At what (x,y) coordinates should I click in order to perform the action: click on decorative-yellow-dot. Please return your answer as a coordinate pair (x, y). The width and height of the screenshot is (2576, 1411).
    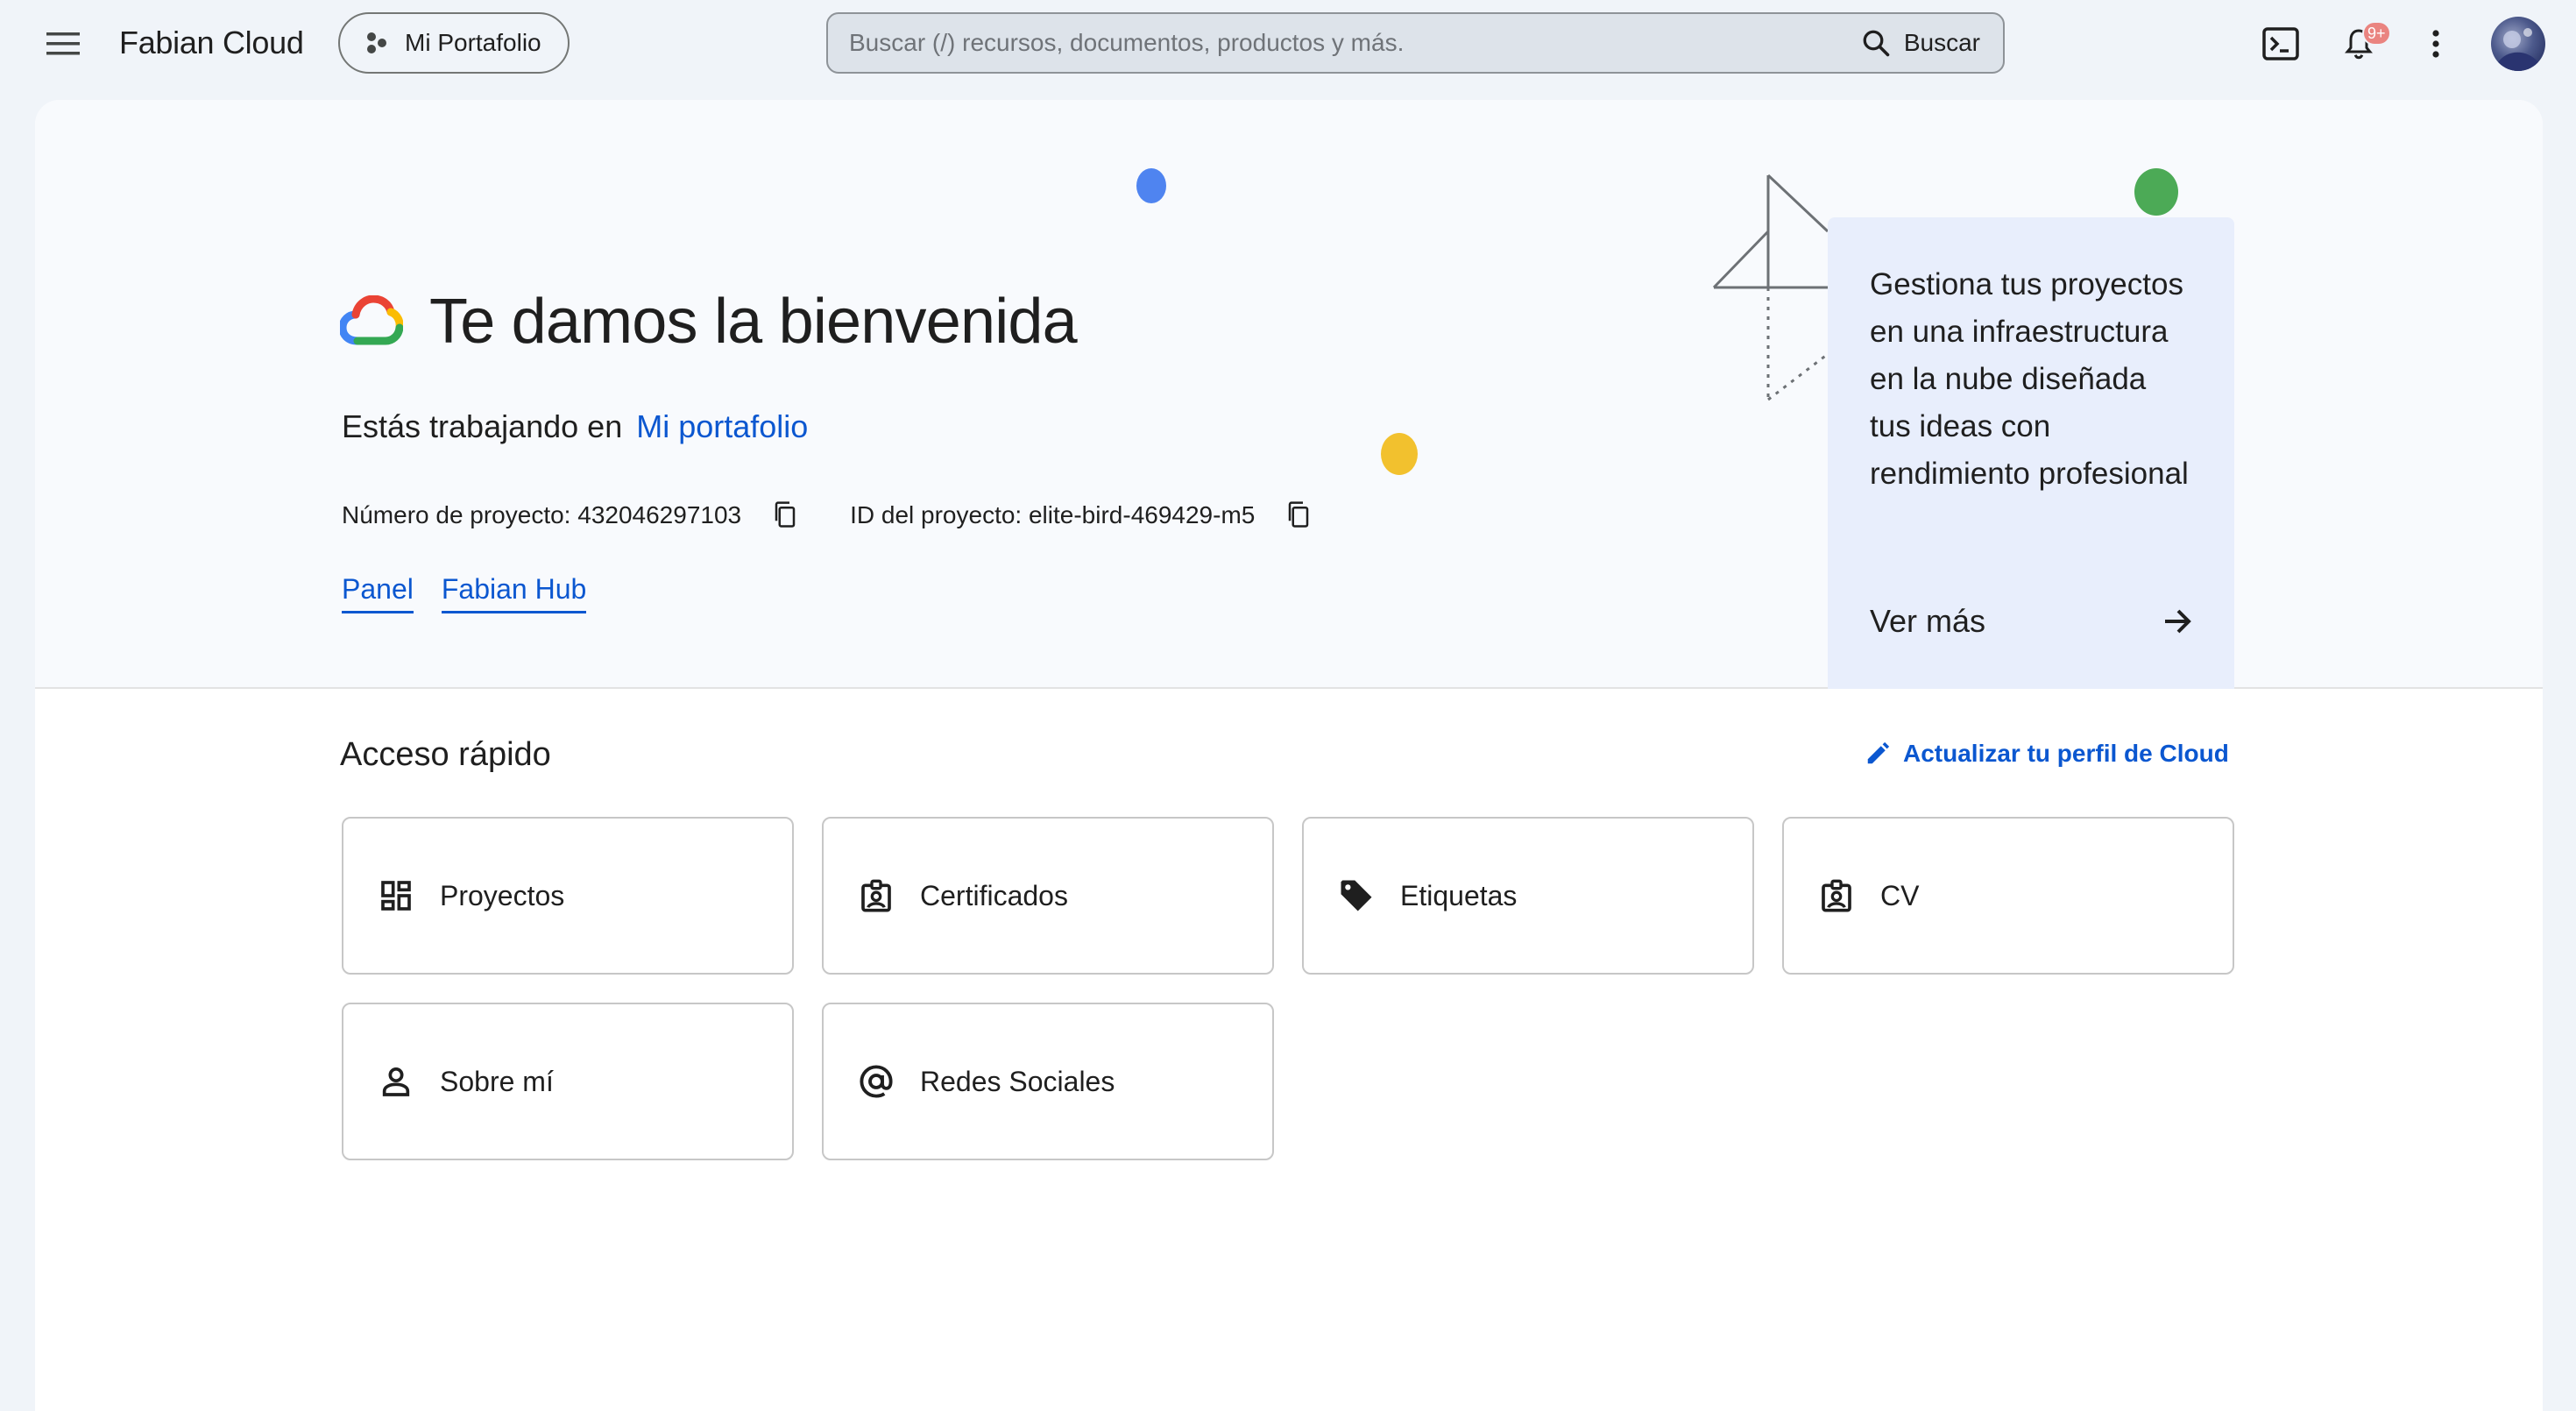
    Looking at the image, I should click on (1399, 454).